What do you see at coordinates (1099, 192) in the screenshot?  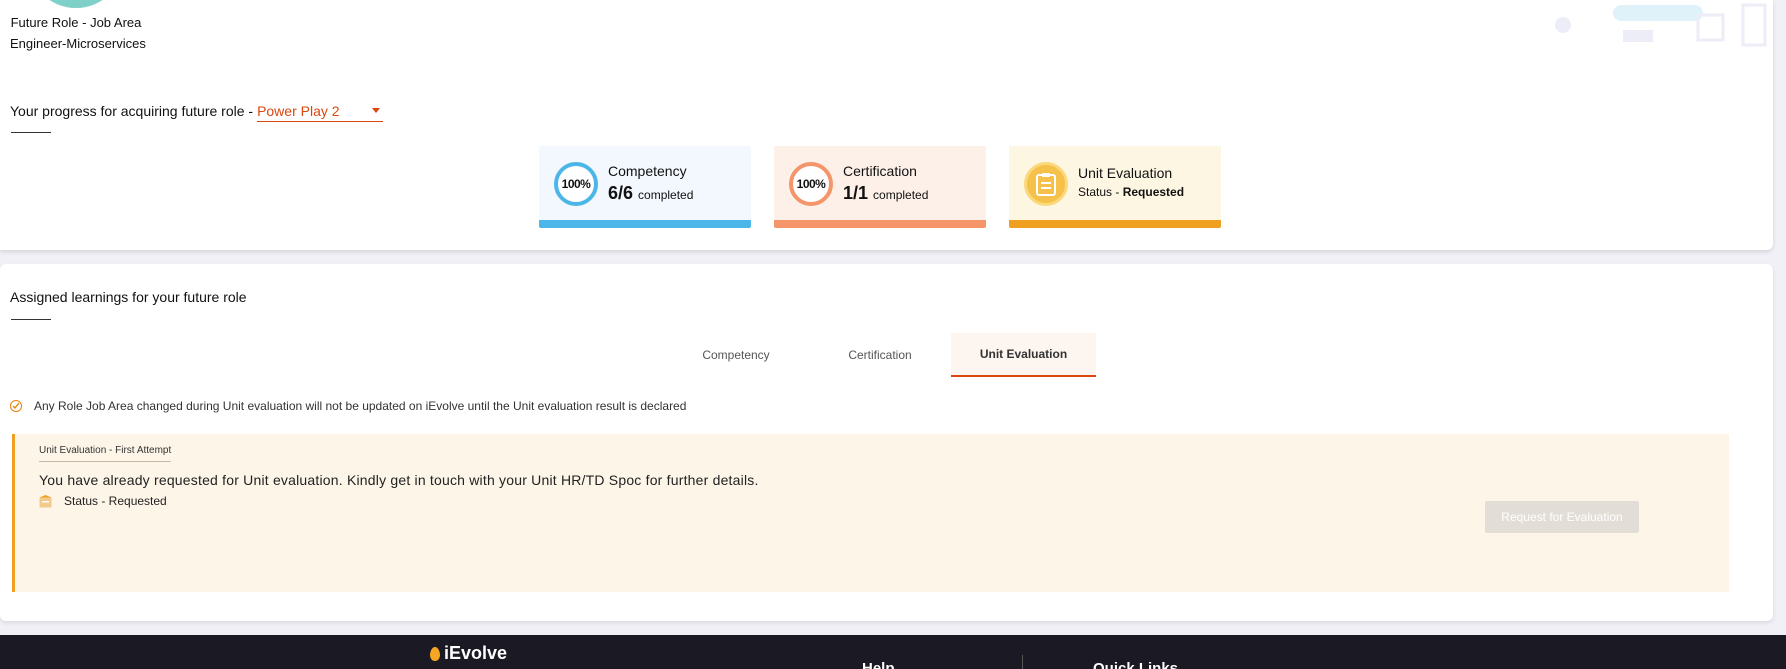 I see `unit-evaluation-status-prefix: Status -` at bounding box center [1099, 192].